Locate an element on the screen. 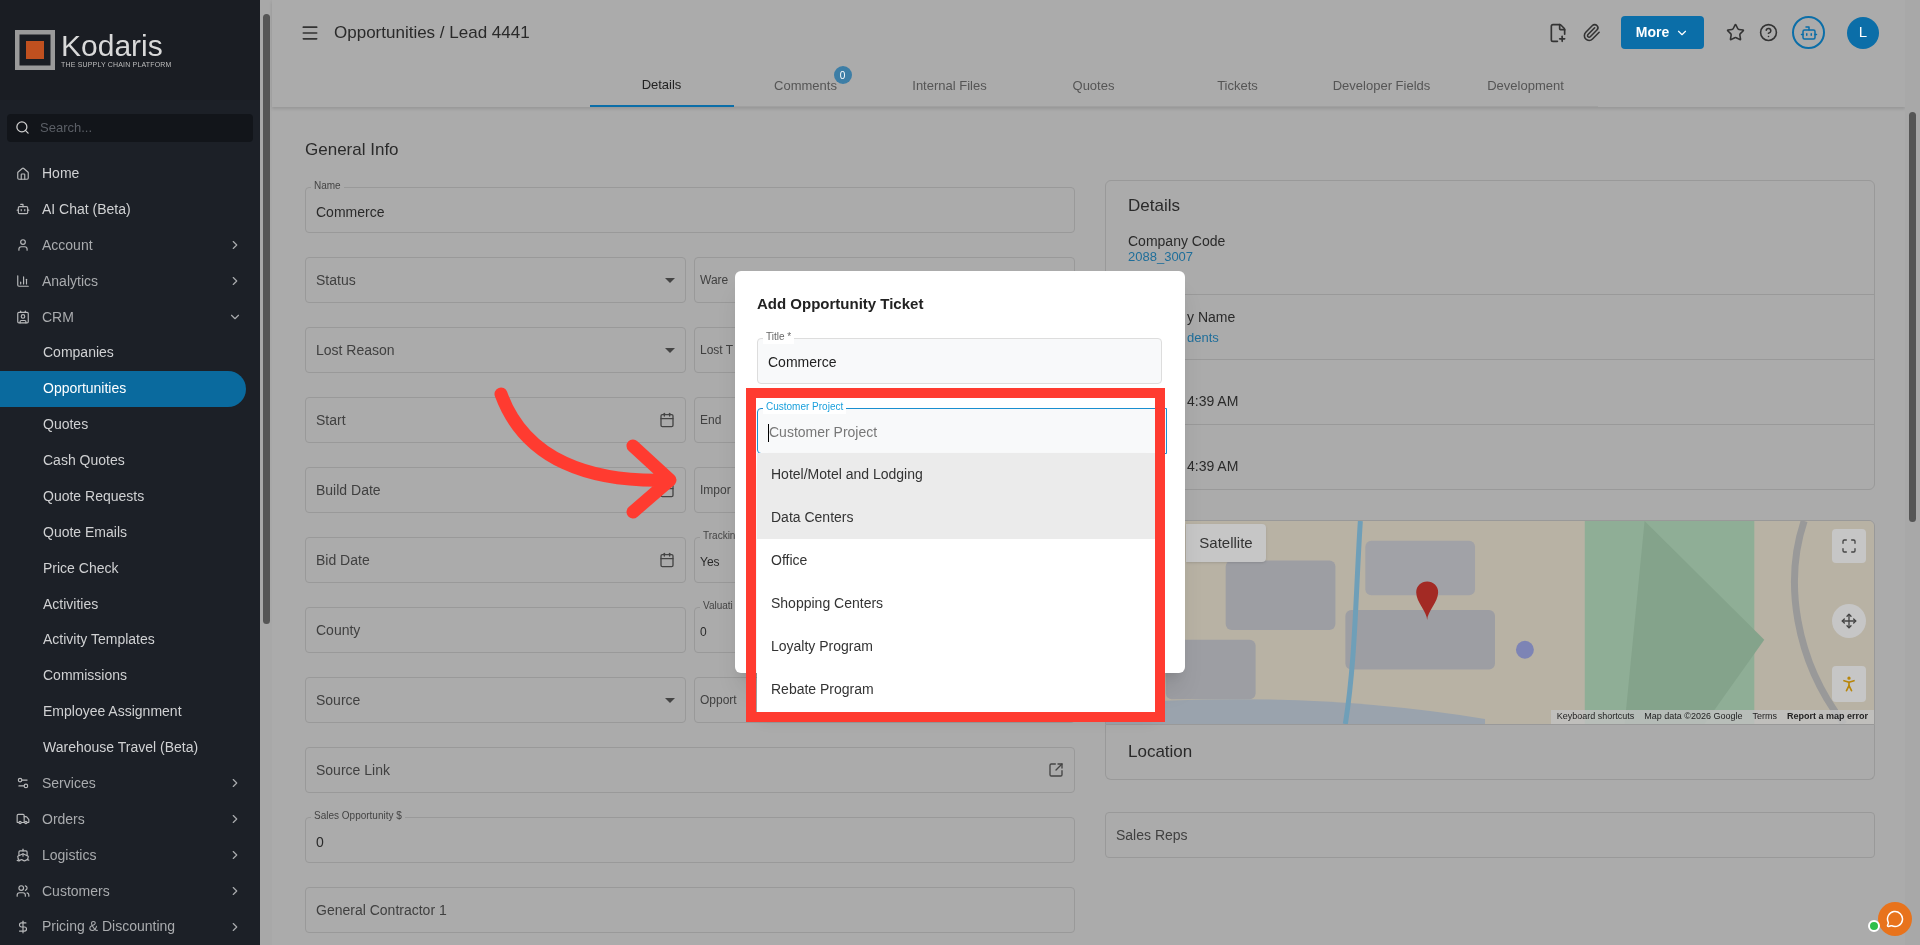 The height and width of the screenshot is (945, 1920). detail-label: y Name is located at coordinates (1211, 317).